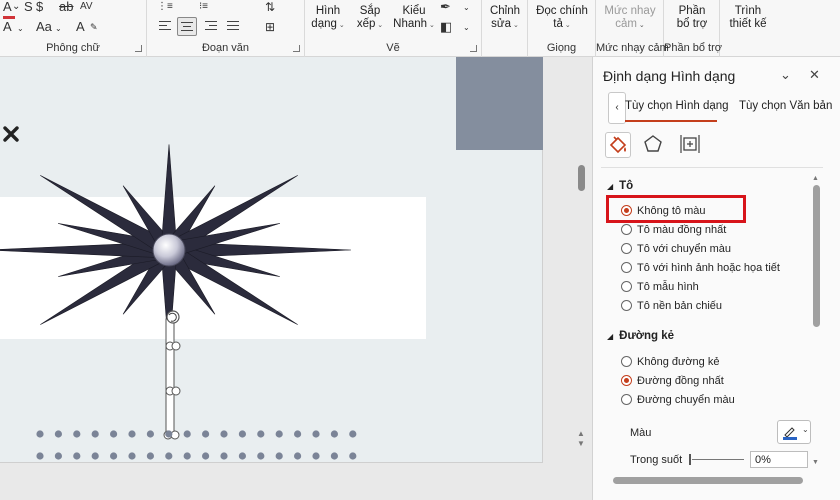  Describe the element at coordinates (718, 459) in the screenshot. I see `transparency-slider-track` at that location.